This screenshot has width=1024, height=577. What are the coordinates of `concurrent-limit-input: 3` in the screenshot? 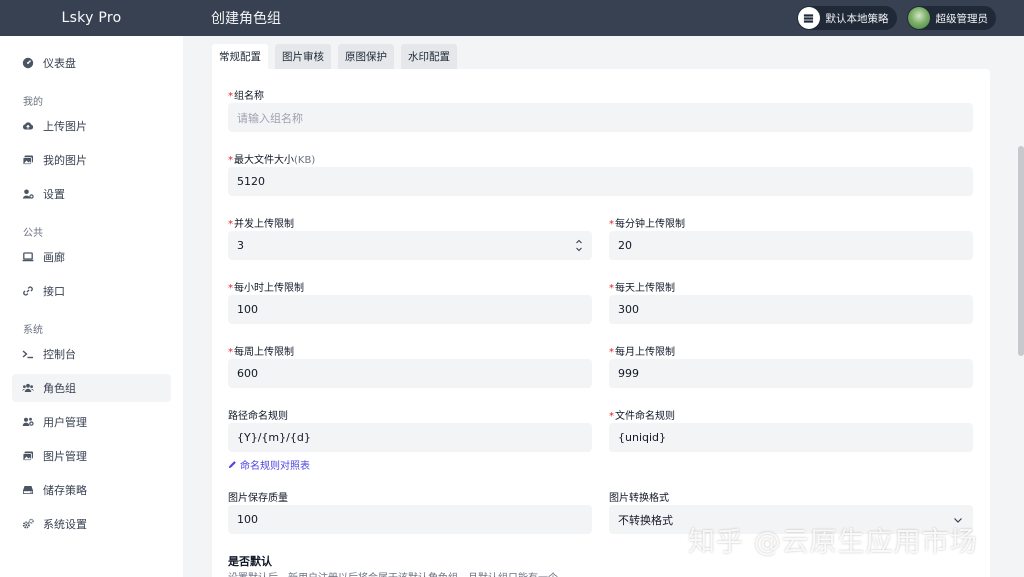 It's located at (410, 245).